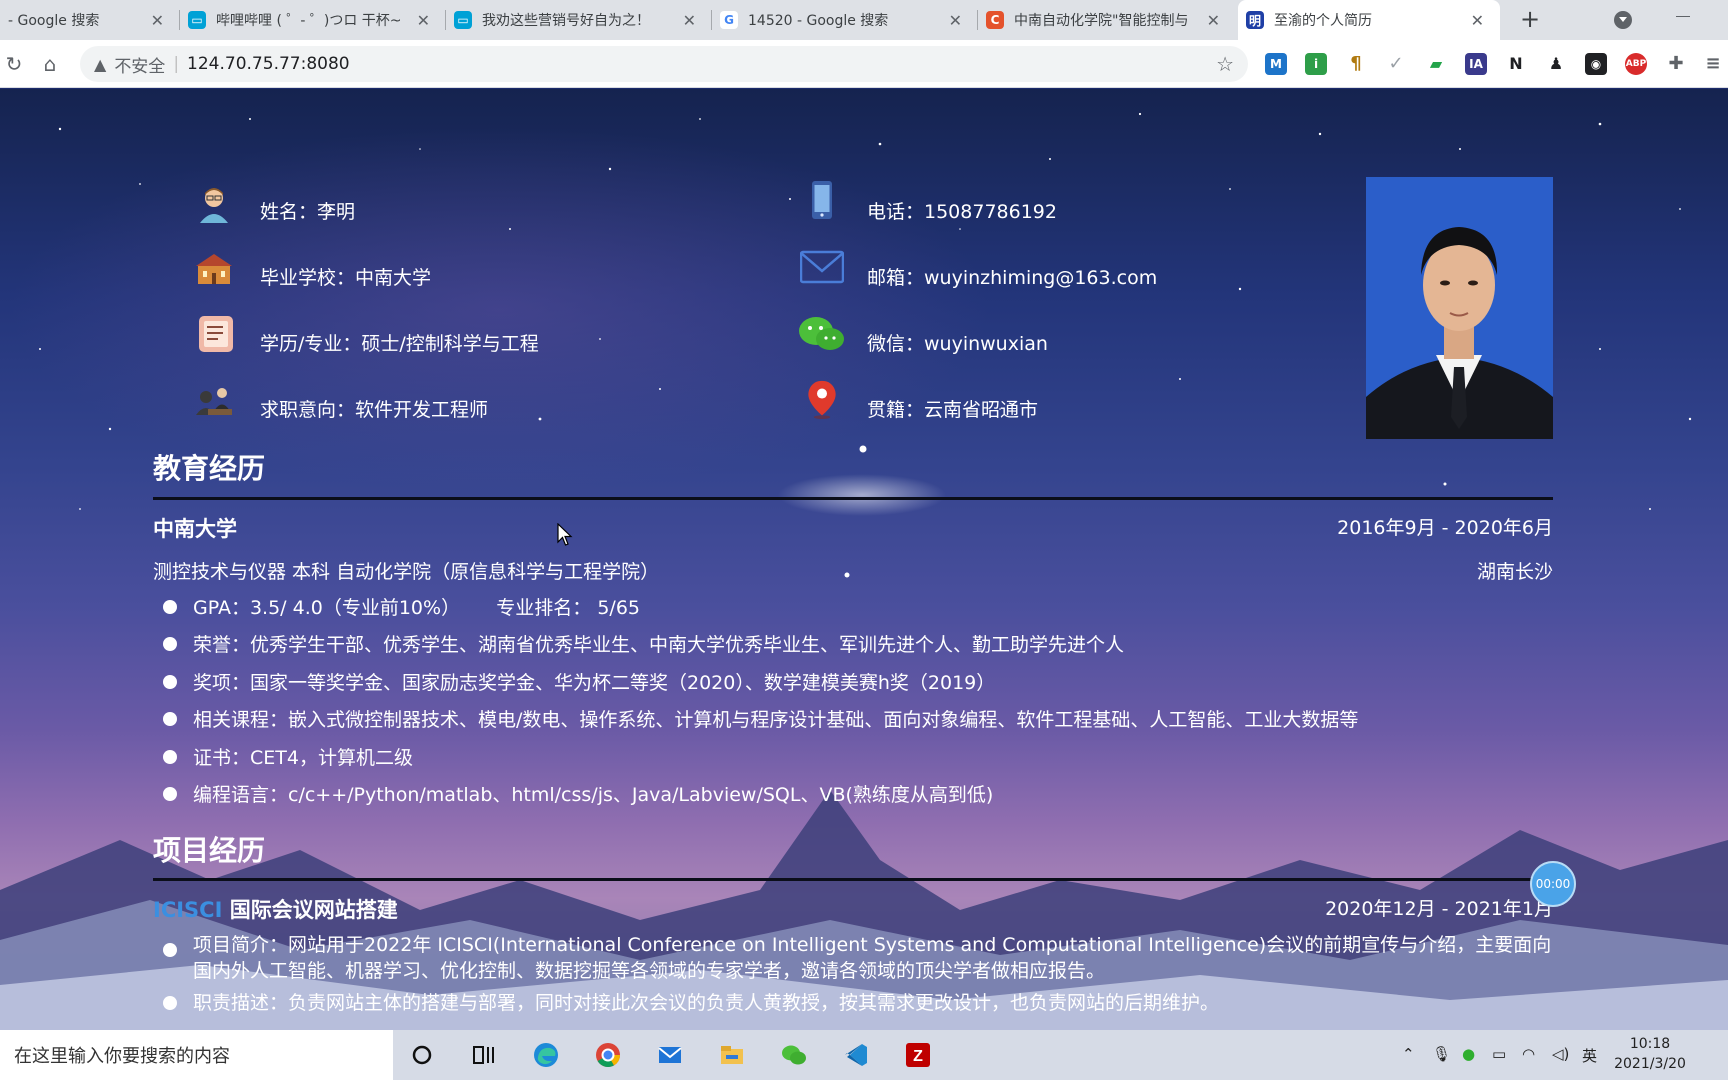 The height and width of the screenshot is (1080, 1728). What do you see at coordinates (1255, 20) in the screenshot?
I see `ming-icon: 明` at bounding box center [1255, 20].